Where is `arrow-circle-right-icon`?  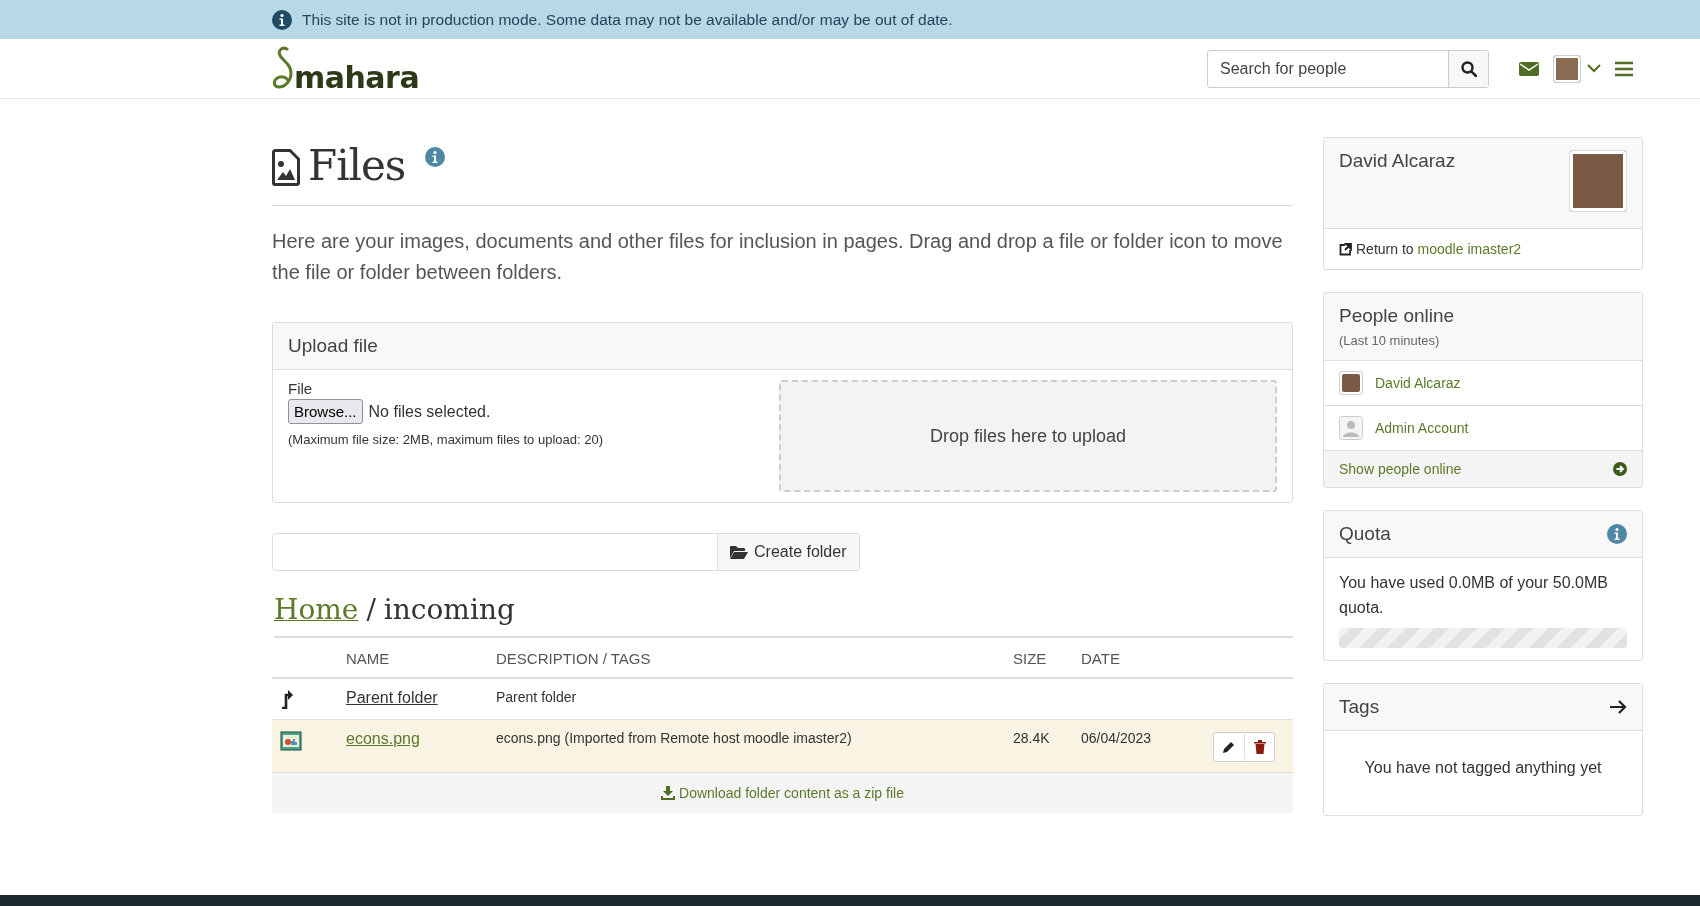 arrow-circle-right-icon is located at coordinates (1620, 469).